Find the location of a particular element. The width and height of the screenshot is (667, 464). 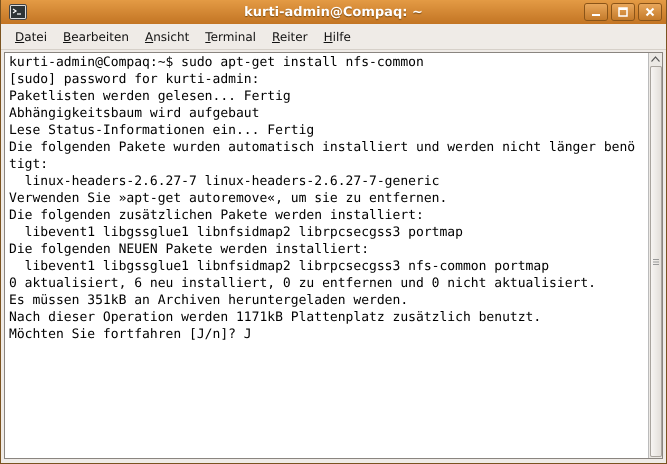

terminal-line: linux-headers-2.6.27-7 linux-headers-2.6.27-7-generic is located at coordinates (232, 181).